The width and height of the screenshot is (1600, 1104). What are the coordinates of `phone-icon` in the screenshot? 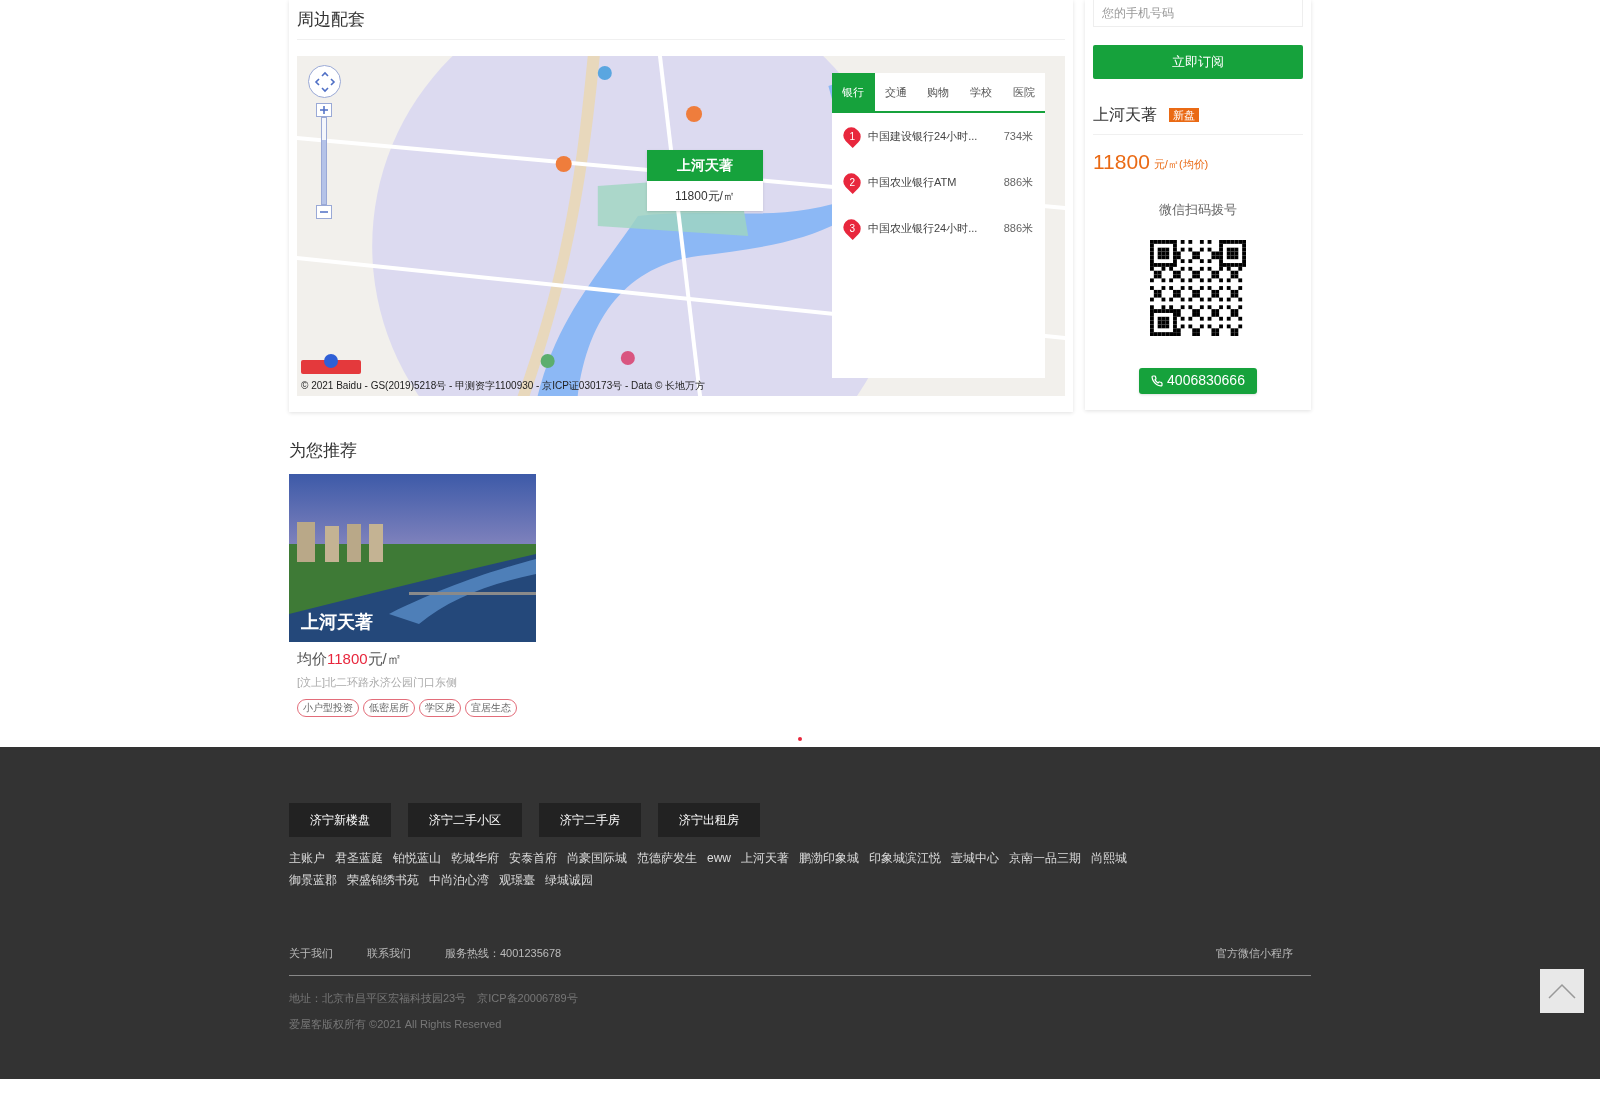 It's located at (1157, 380).